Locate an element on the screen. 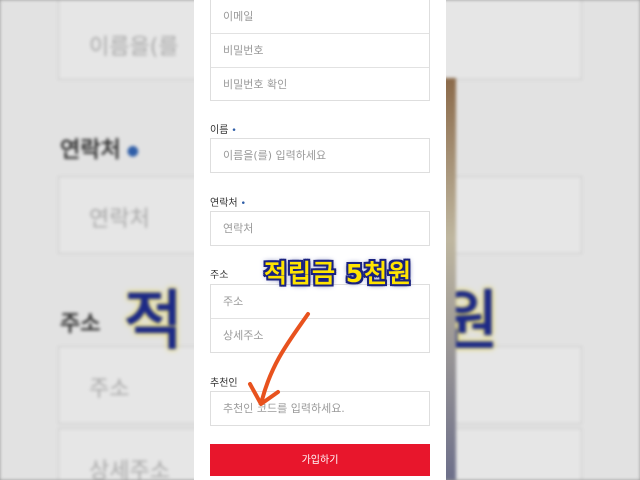  signup-button: 가입하기 is located at coordinates (320, 460).